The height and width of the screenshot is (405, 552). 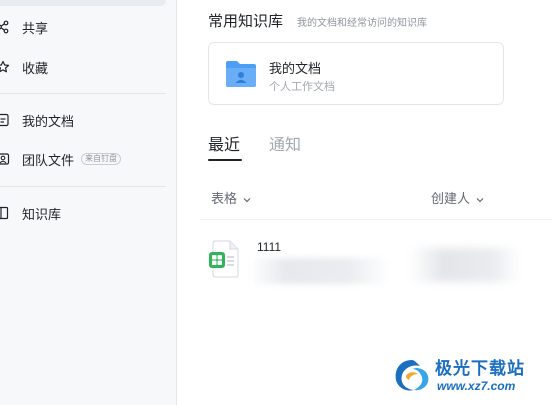 What do you see at coordinates (88, 213) in the screenshot?
I see `sidebar-item-knowledge-base: 知识库` at bounding box center [88, 213].